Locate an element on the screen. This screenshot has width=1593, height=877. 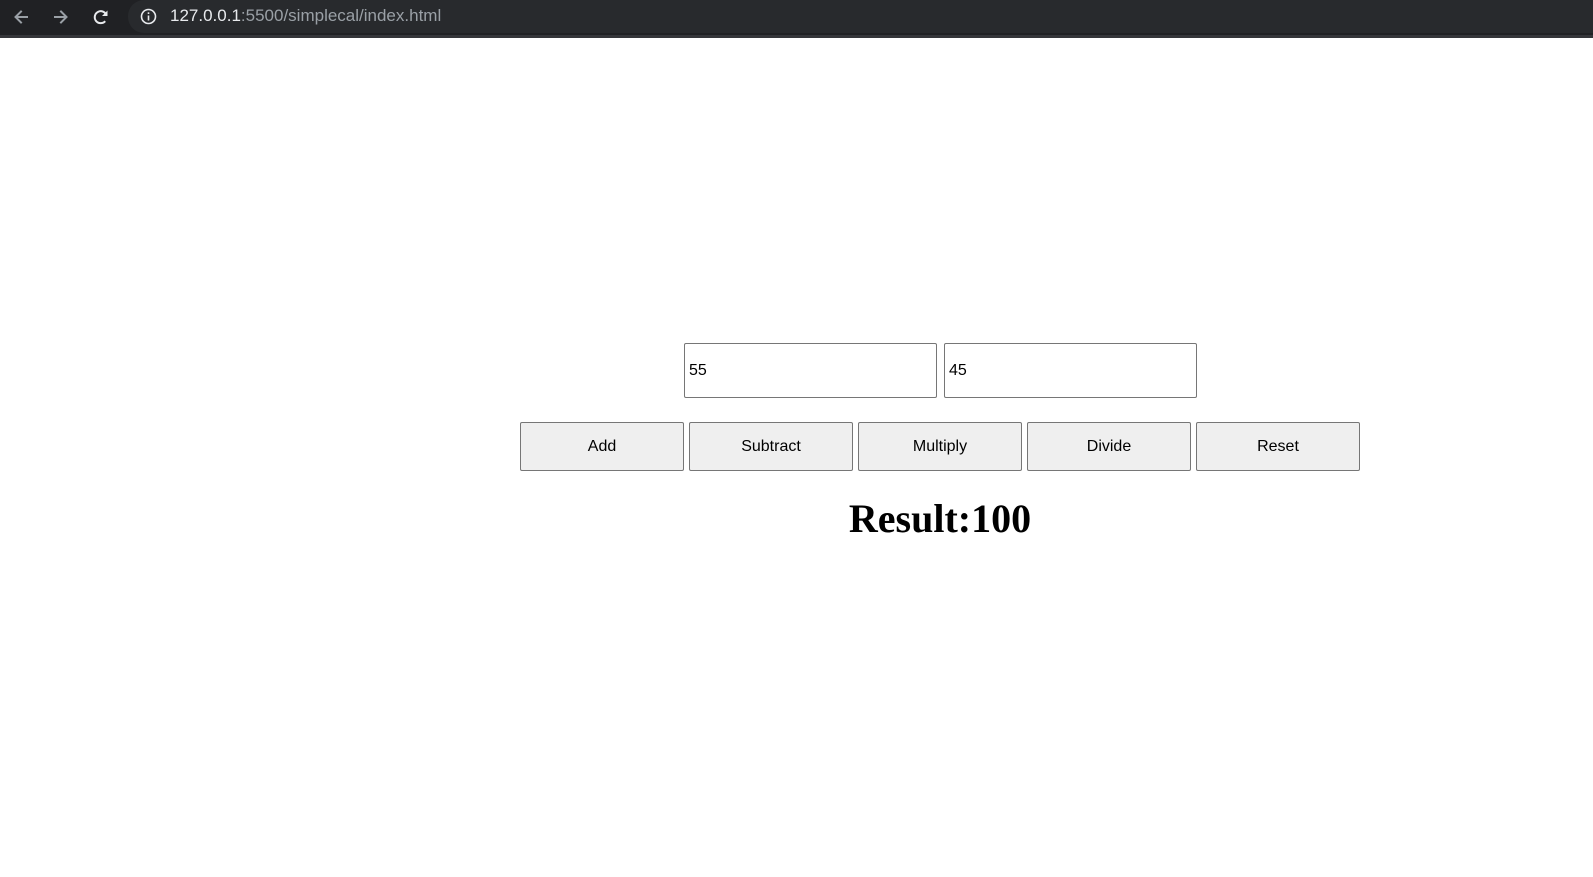
reload-icon is located at coordinates (101, 17).